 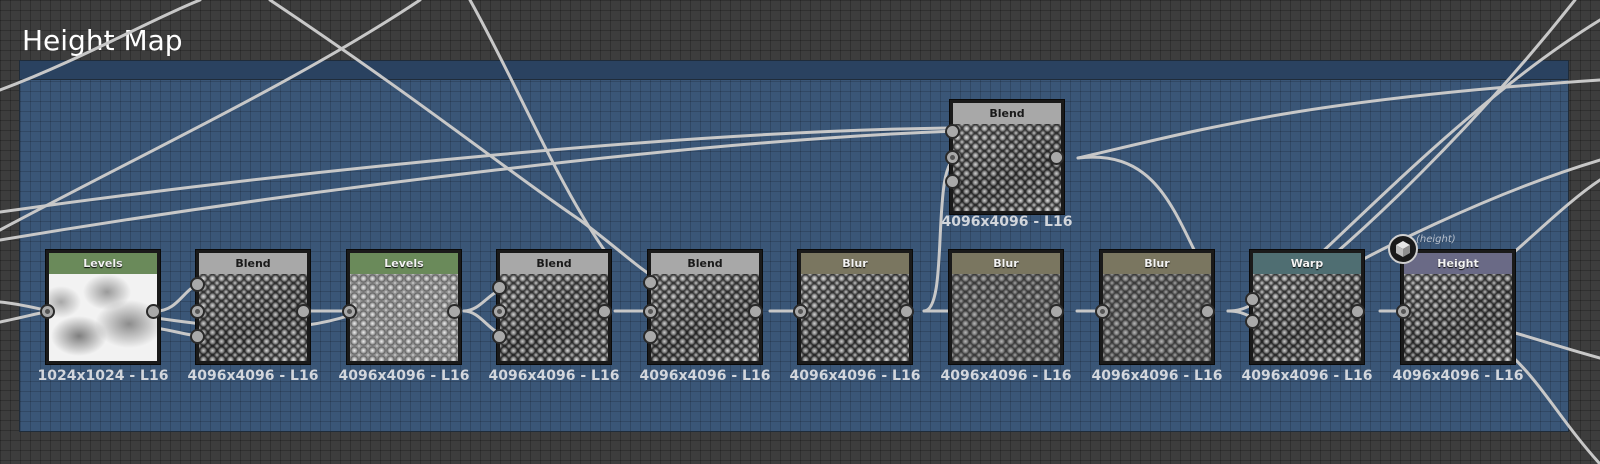 What do you see at coordinates (103, 376) in the screenshot?
I see `node-resolution: 1024x1024 - L16` at bounding box center [103, 376].